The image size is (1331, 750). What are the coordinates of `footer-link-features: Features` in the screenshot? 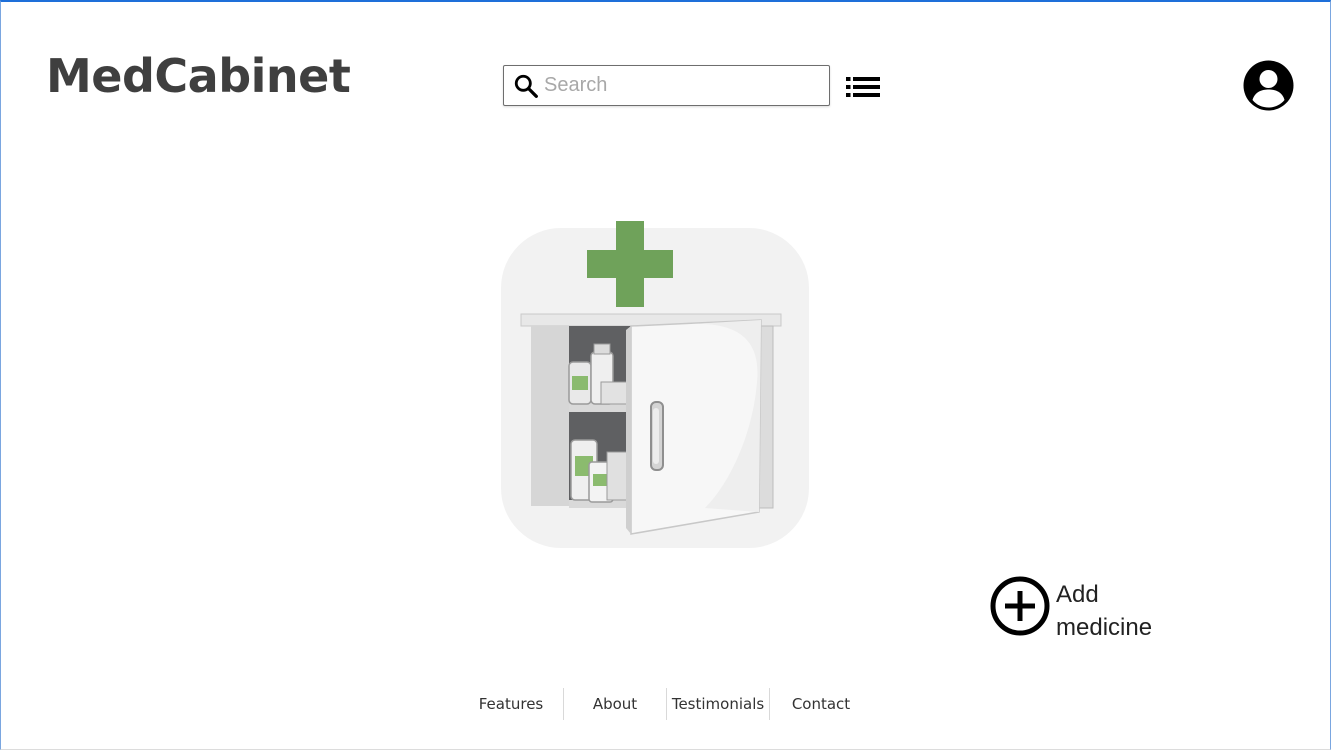 It's located at (511, 704).